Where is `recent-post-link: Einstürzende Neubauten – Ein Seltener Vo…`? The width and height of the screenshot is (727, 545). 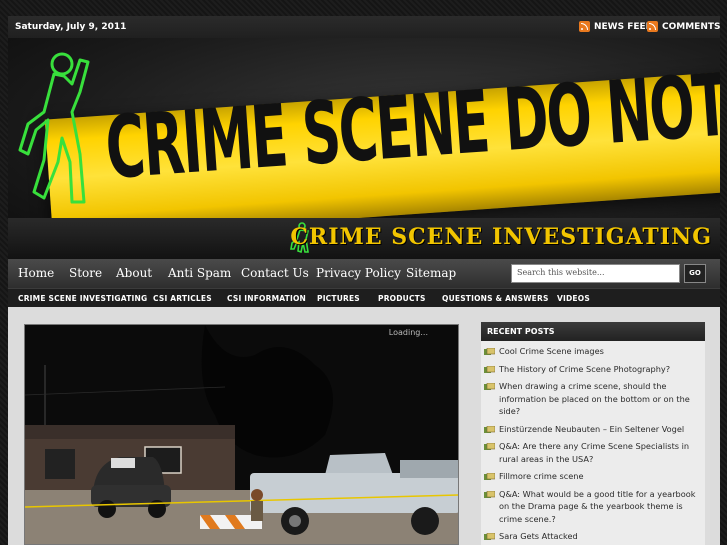 recent-post-link: Einstürzende Neubauten – Ein Seltener Vo… is located at coordinates (591, 429).